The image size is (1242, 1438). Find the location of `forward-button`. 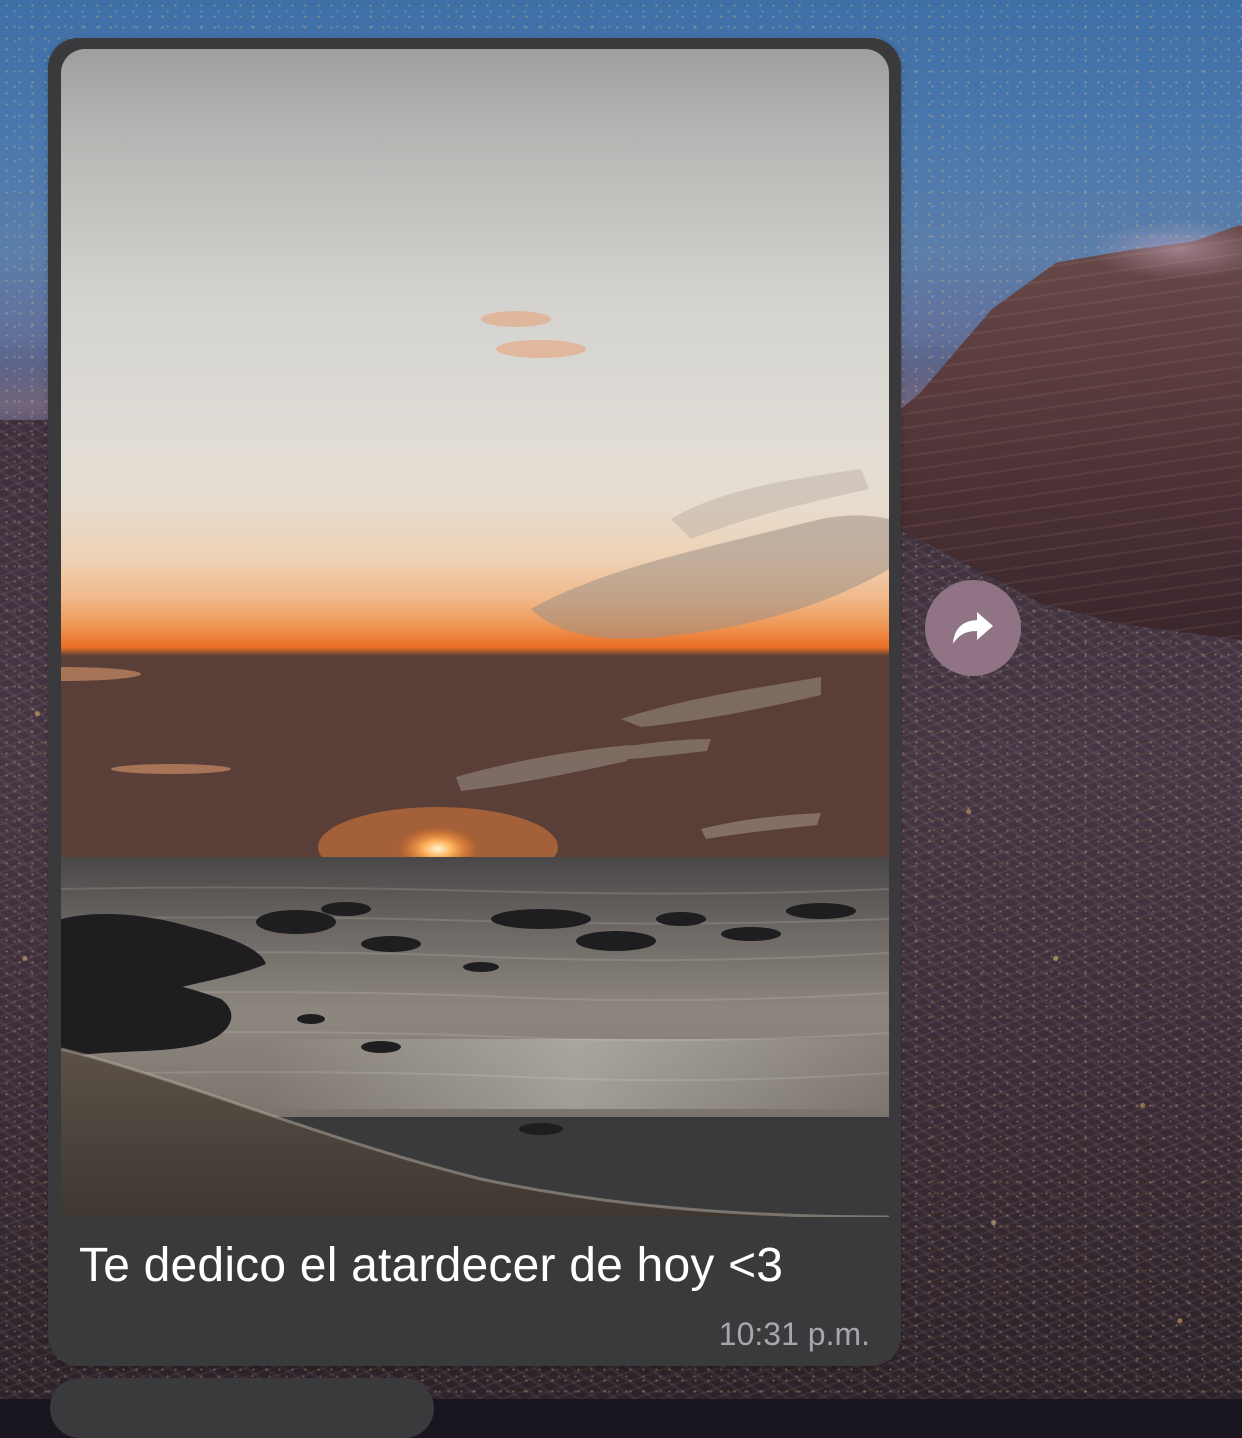

forward-button is located at coordinates (973, 628).